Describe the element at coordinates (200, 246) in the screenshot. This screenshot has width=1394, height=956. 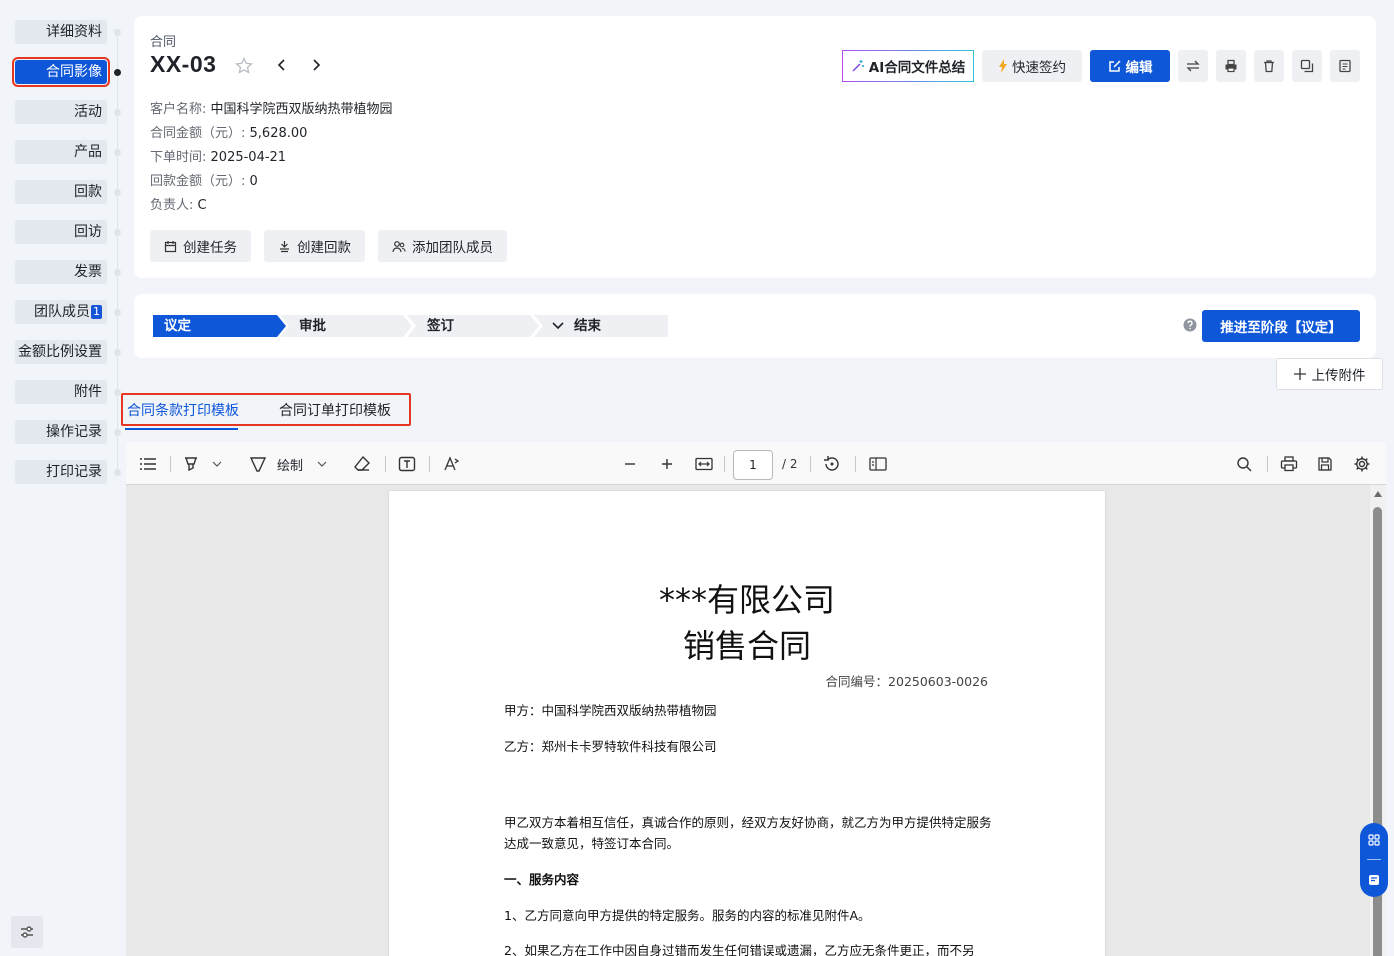
I see `create-task-button: 创建任务` at that location.